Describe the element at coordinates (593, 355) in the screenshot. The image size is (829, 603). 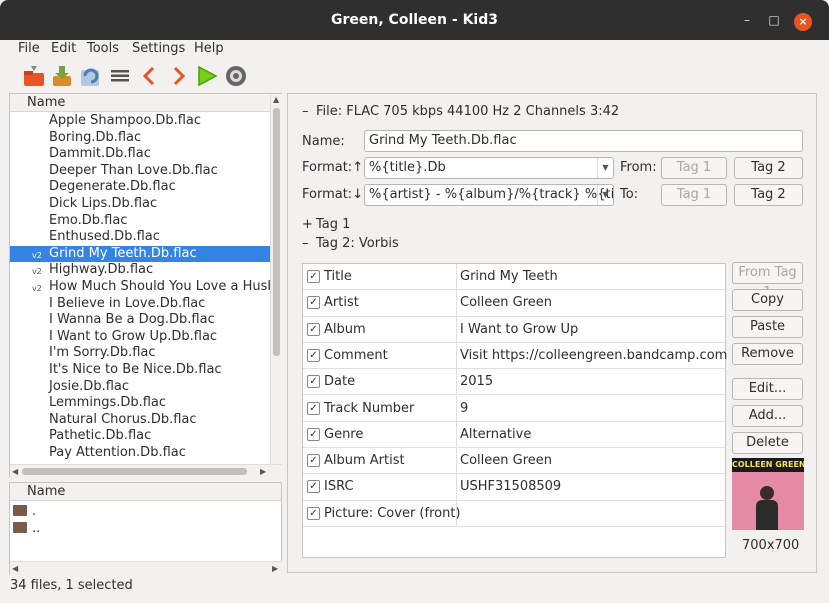
I see `tag-field-value: Visit https://colleengreen.bandcamp.com` at that location.